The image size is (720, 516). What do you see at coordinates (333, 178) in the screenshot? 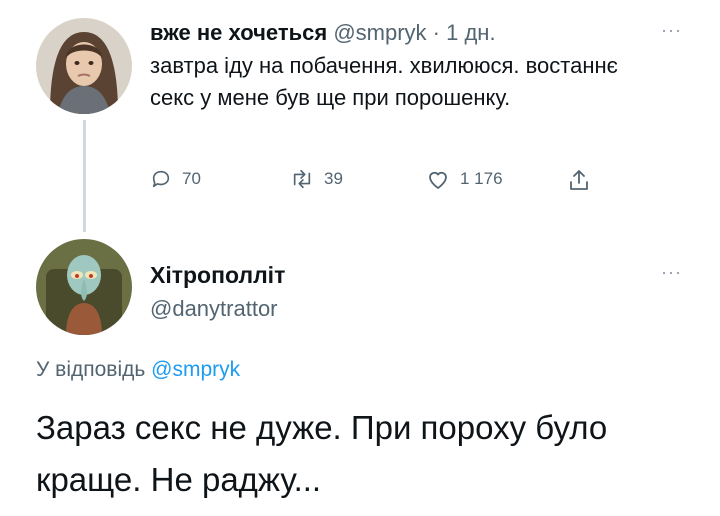
I see `retweet-count: 39` at bounding box center [333, 178].